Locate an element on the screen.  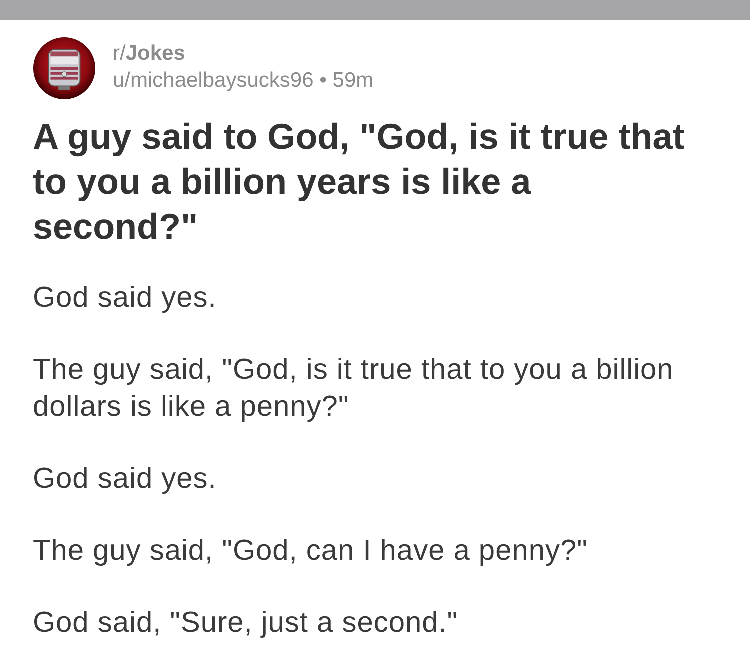
body-paragraph: The guy said, "God, is it true that to you a billion dollars is like a penny?" is located at coordinates (354, 389).